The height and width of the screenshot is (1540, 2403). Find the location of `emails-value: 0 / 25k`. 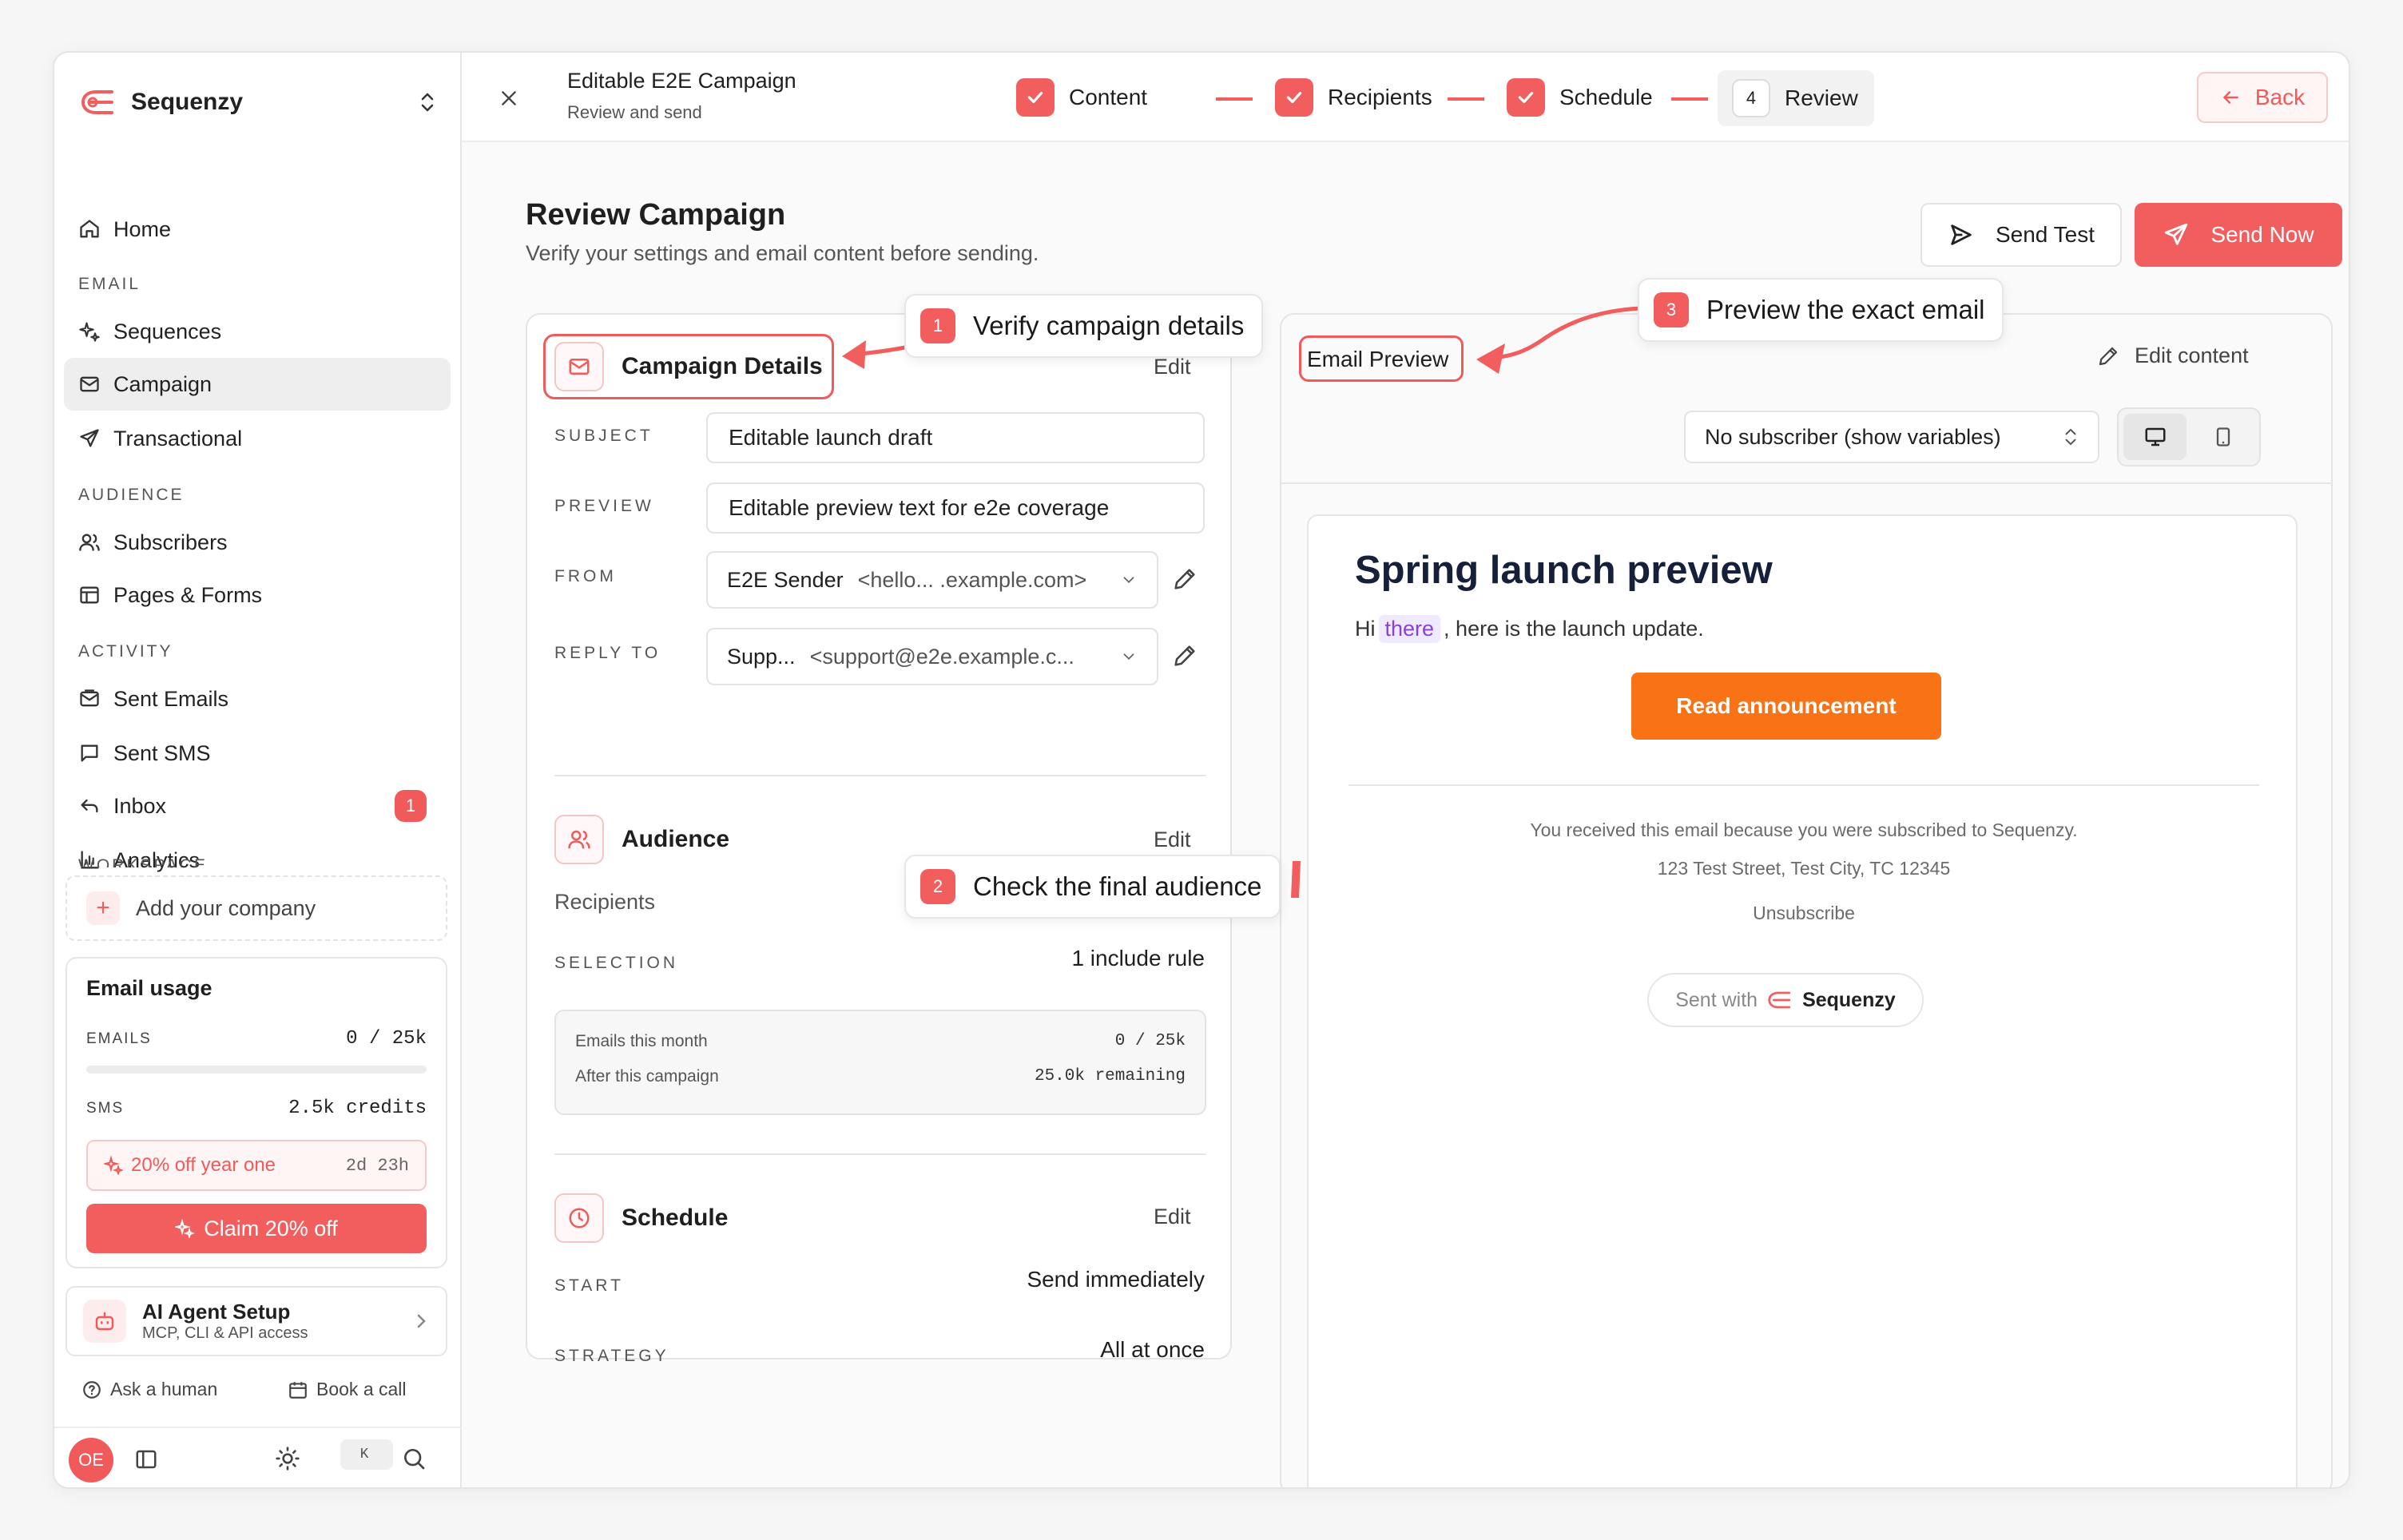

emails-value: 0 / 25k is located at coordinates (386, 1039).